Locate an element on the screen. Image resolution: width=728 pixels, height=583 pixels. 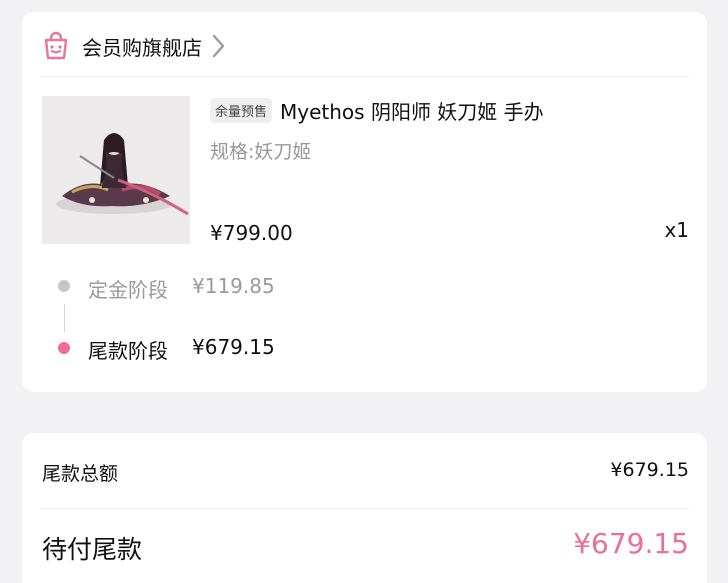
presale-badge: 余量预售 is located at coordinates (241, 110).